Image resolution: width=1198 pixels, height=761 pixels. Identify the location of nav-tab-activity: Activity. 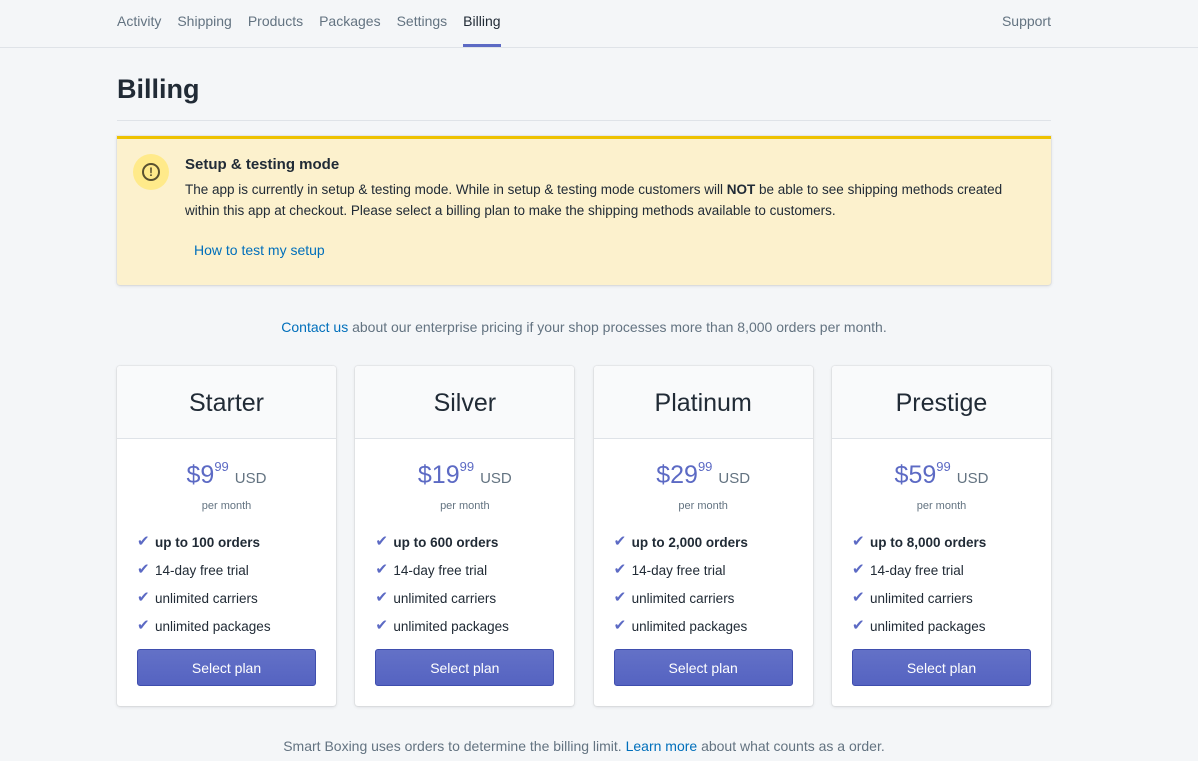
(139, 23).